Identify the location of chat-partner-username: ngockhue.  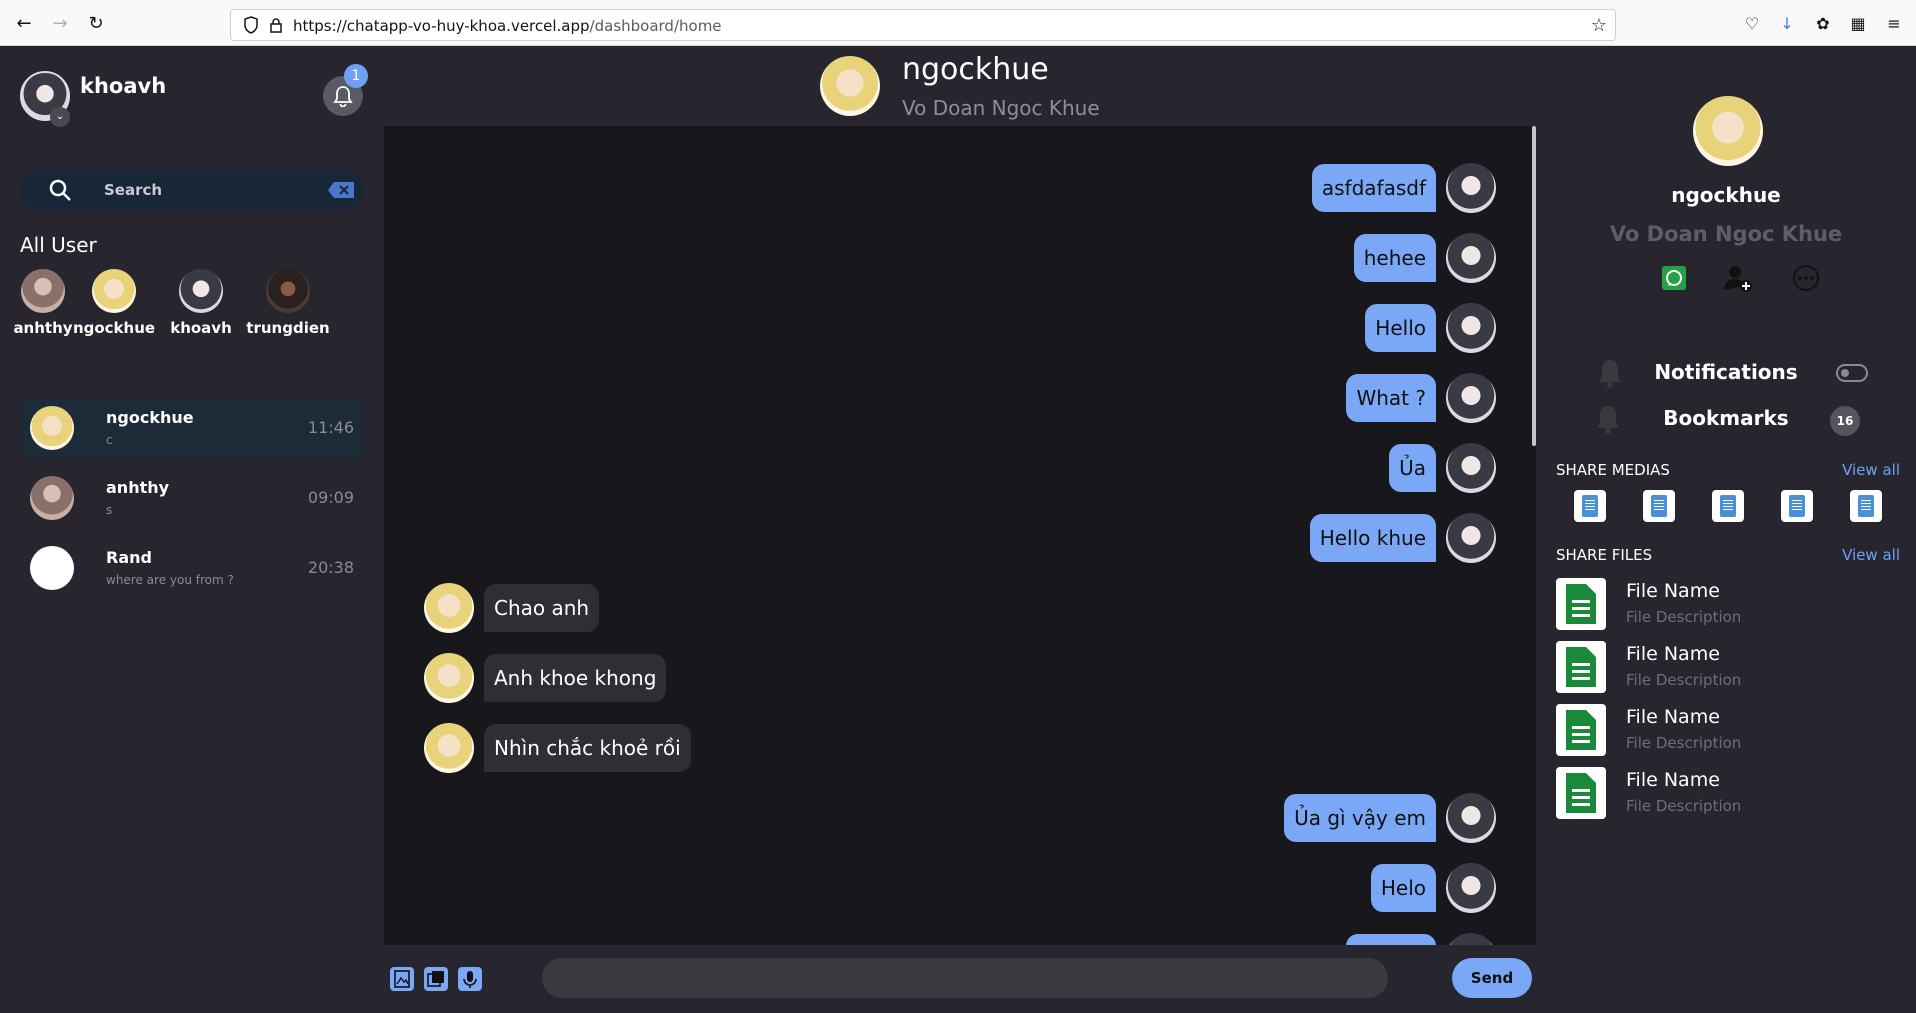
(975, 69).